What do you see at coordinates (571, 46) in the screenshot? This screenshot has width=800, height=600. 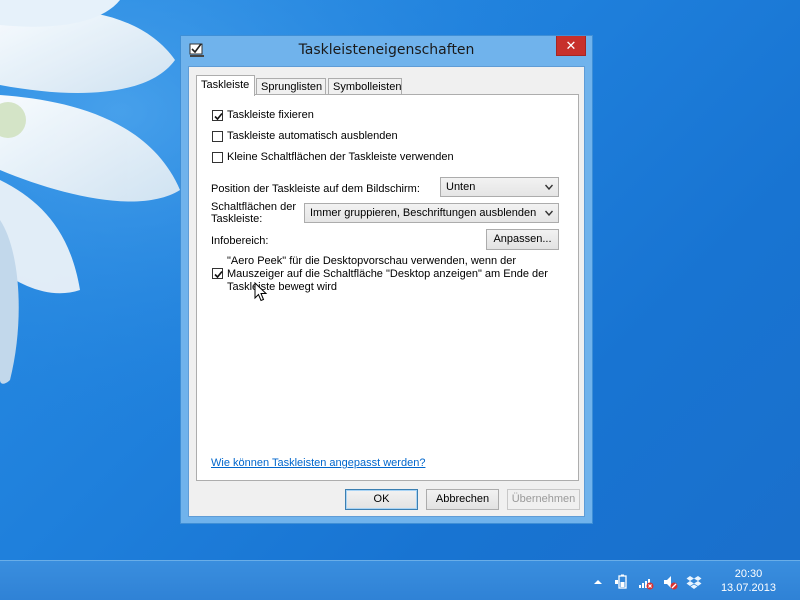 I see `close-button: ✕` at bounding box center [571, 46].